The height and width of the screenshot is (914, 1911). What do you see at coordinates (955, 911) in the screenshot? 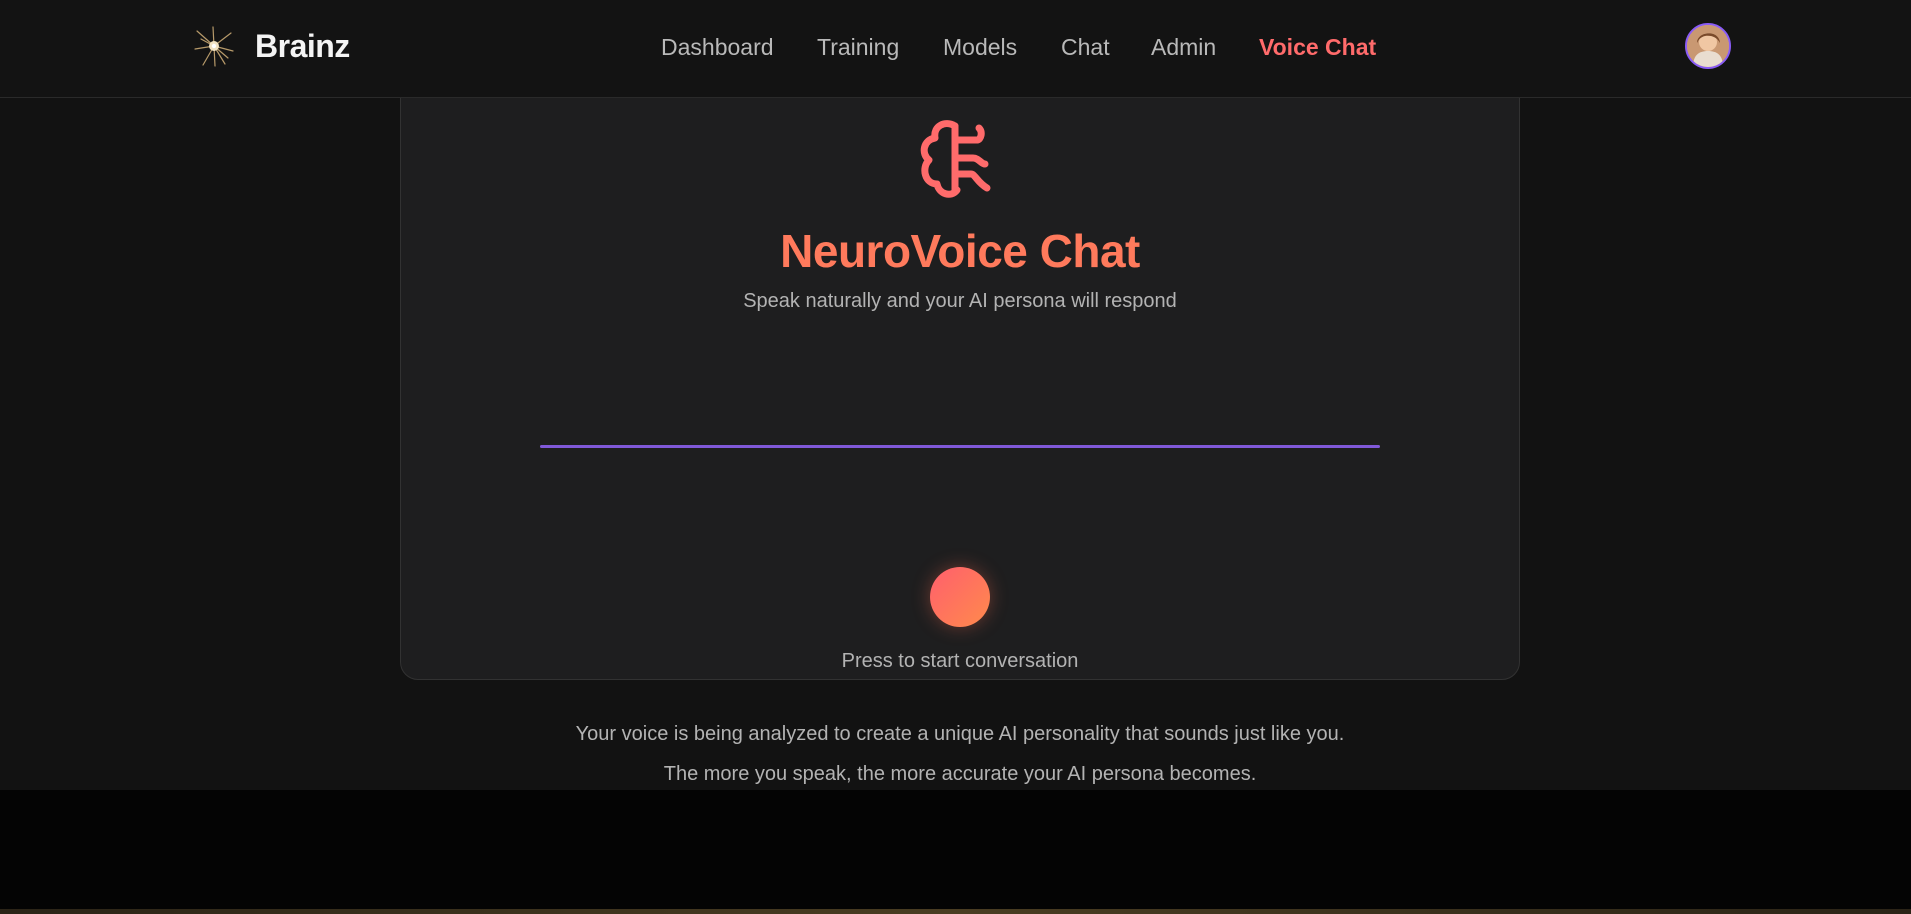
I see `bottom-edge` at bounding box center [955, 911].